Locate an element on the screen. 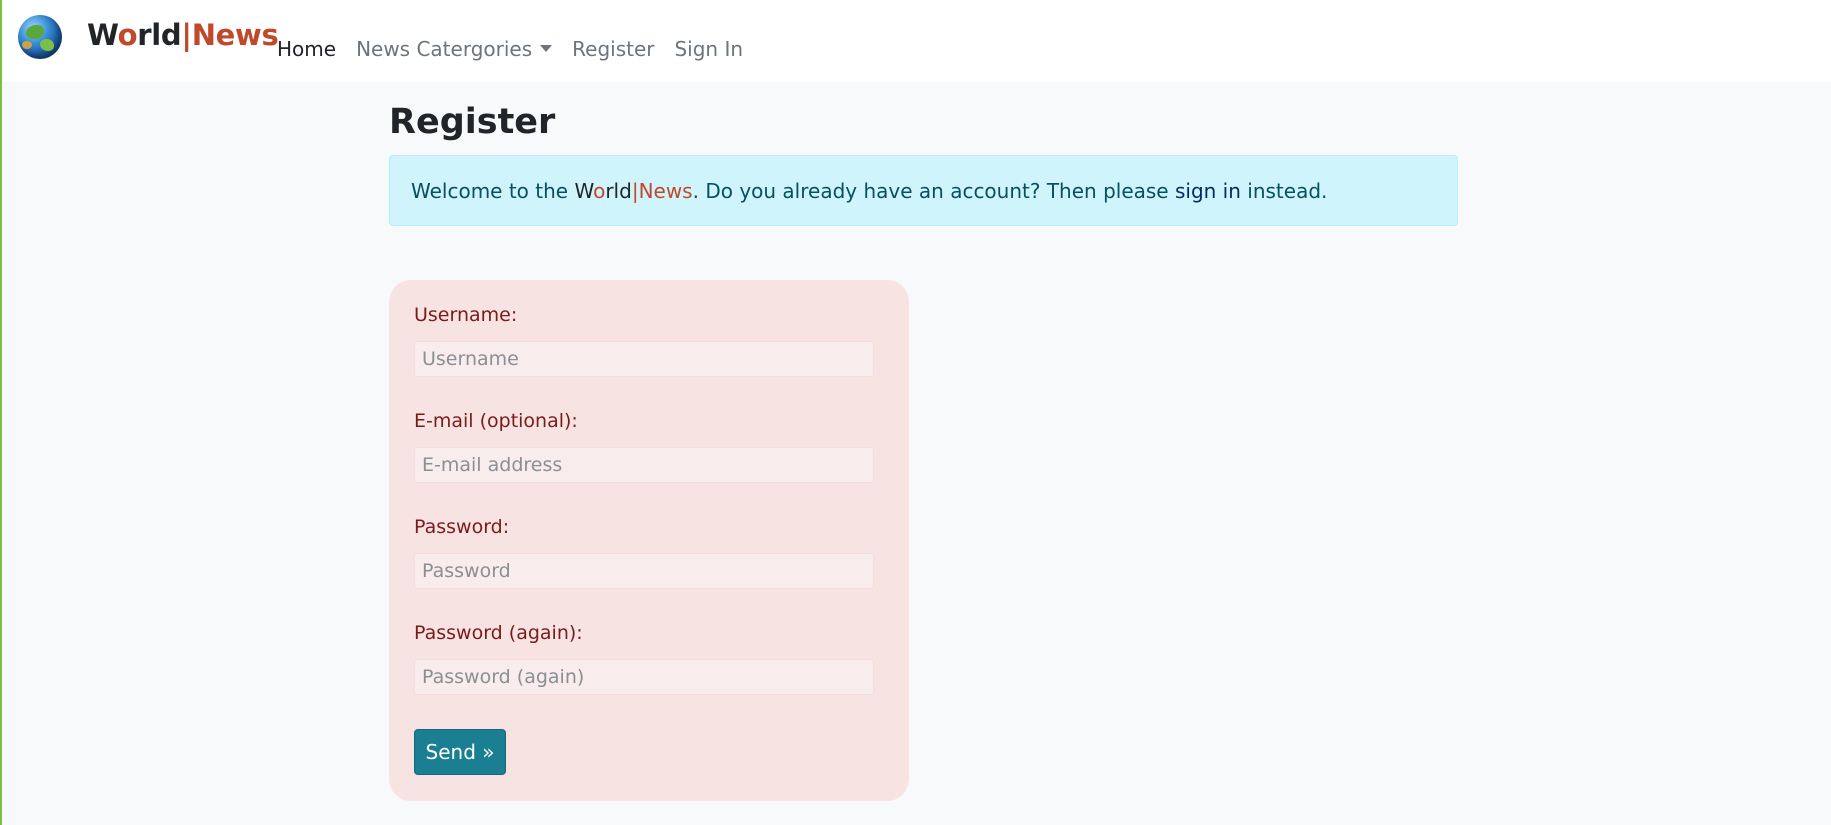  password-again-label: Password (again): is located at coordinates (498, 633).